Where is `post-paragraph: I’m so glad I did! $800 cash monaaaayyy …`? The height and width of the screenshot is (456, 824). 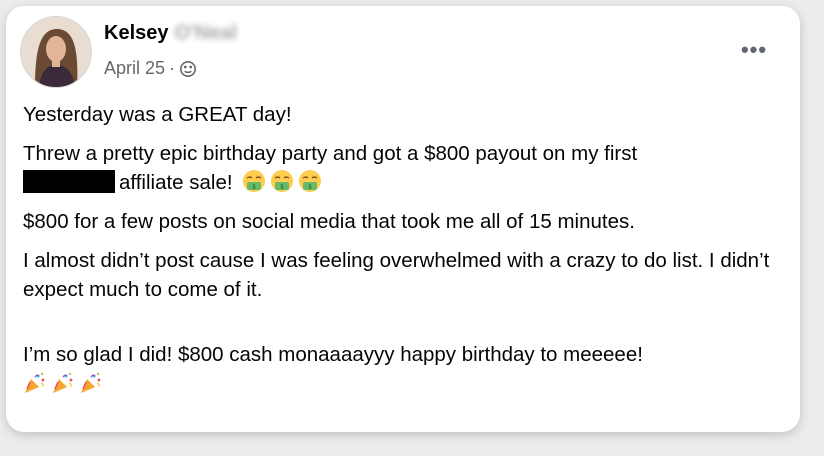
post-paragraph: I’m so glad I did! $800 cash monaaaayyy … is located at coordinates (403, 354).